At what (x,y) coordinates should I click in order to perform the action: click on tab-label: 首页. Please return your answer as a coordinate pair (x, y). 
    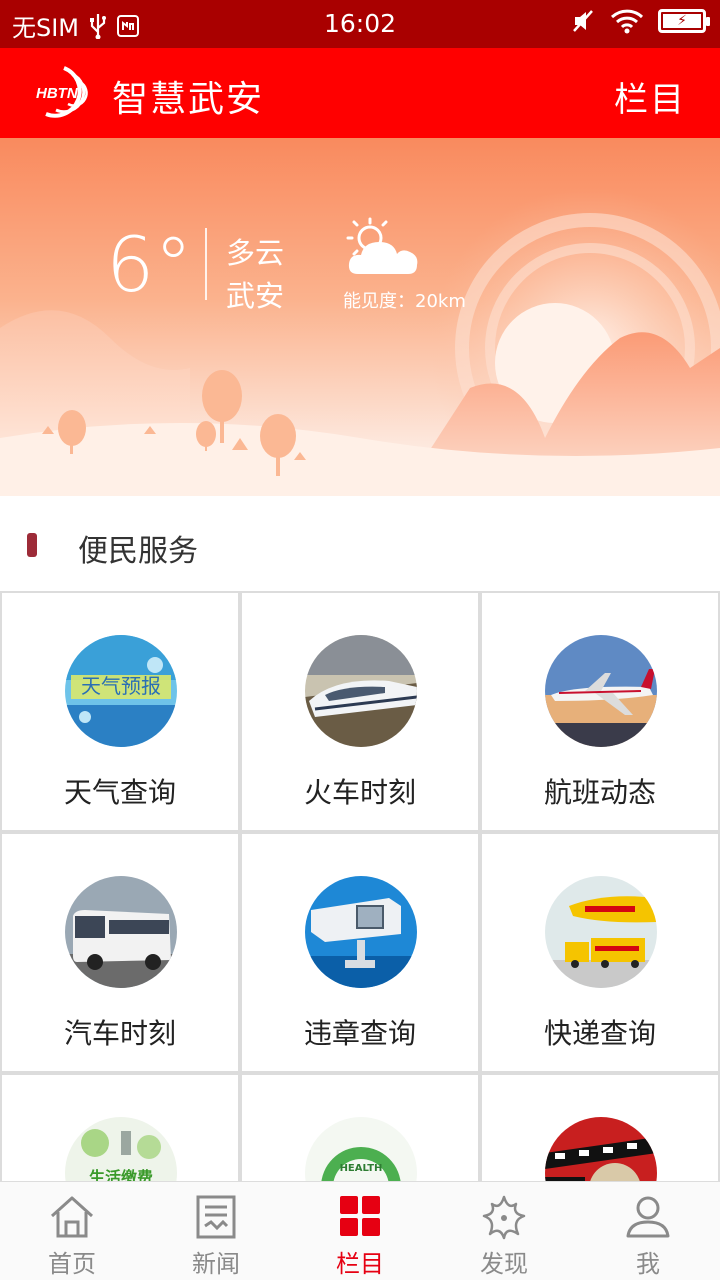
    Looking at the image, I should click on (72, 1264).